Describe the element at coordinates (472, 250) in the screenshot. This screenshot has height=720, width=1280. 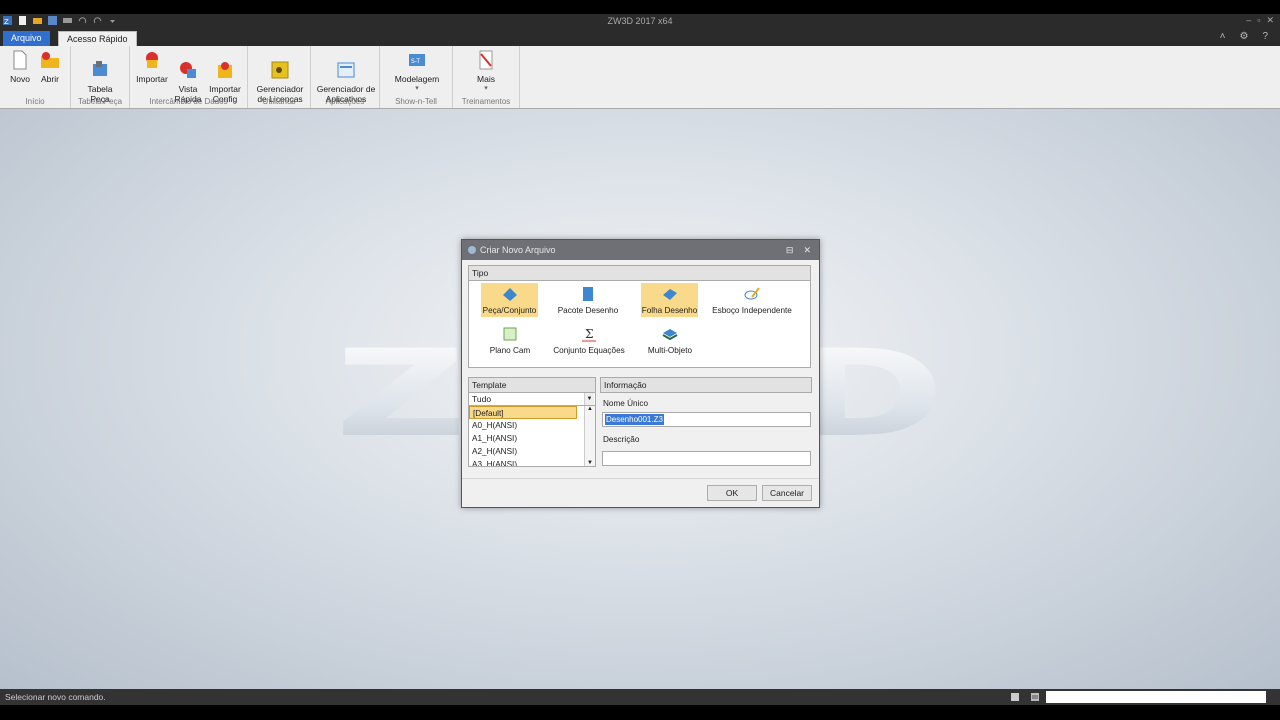
I see `dialog-app-icon` at that location.